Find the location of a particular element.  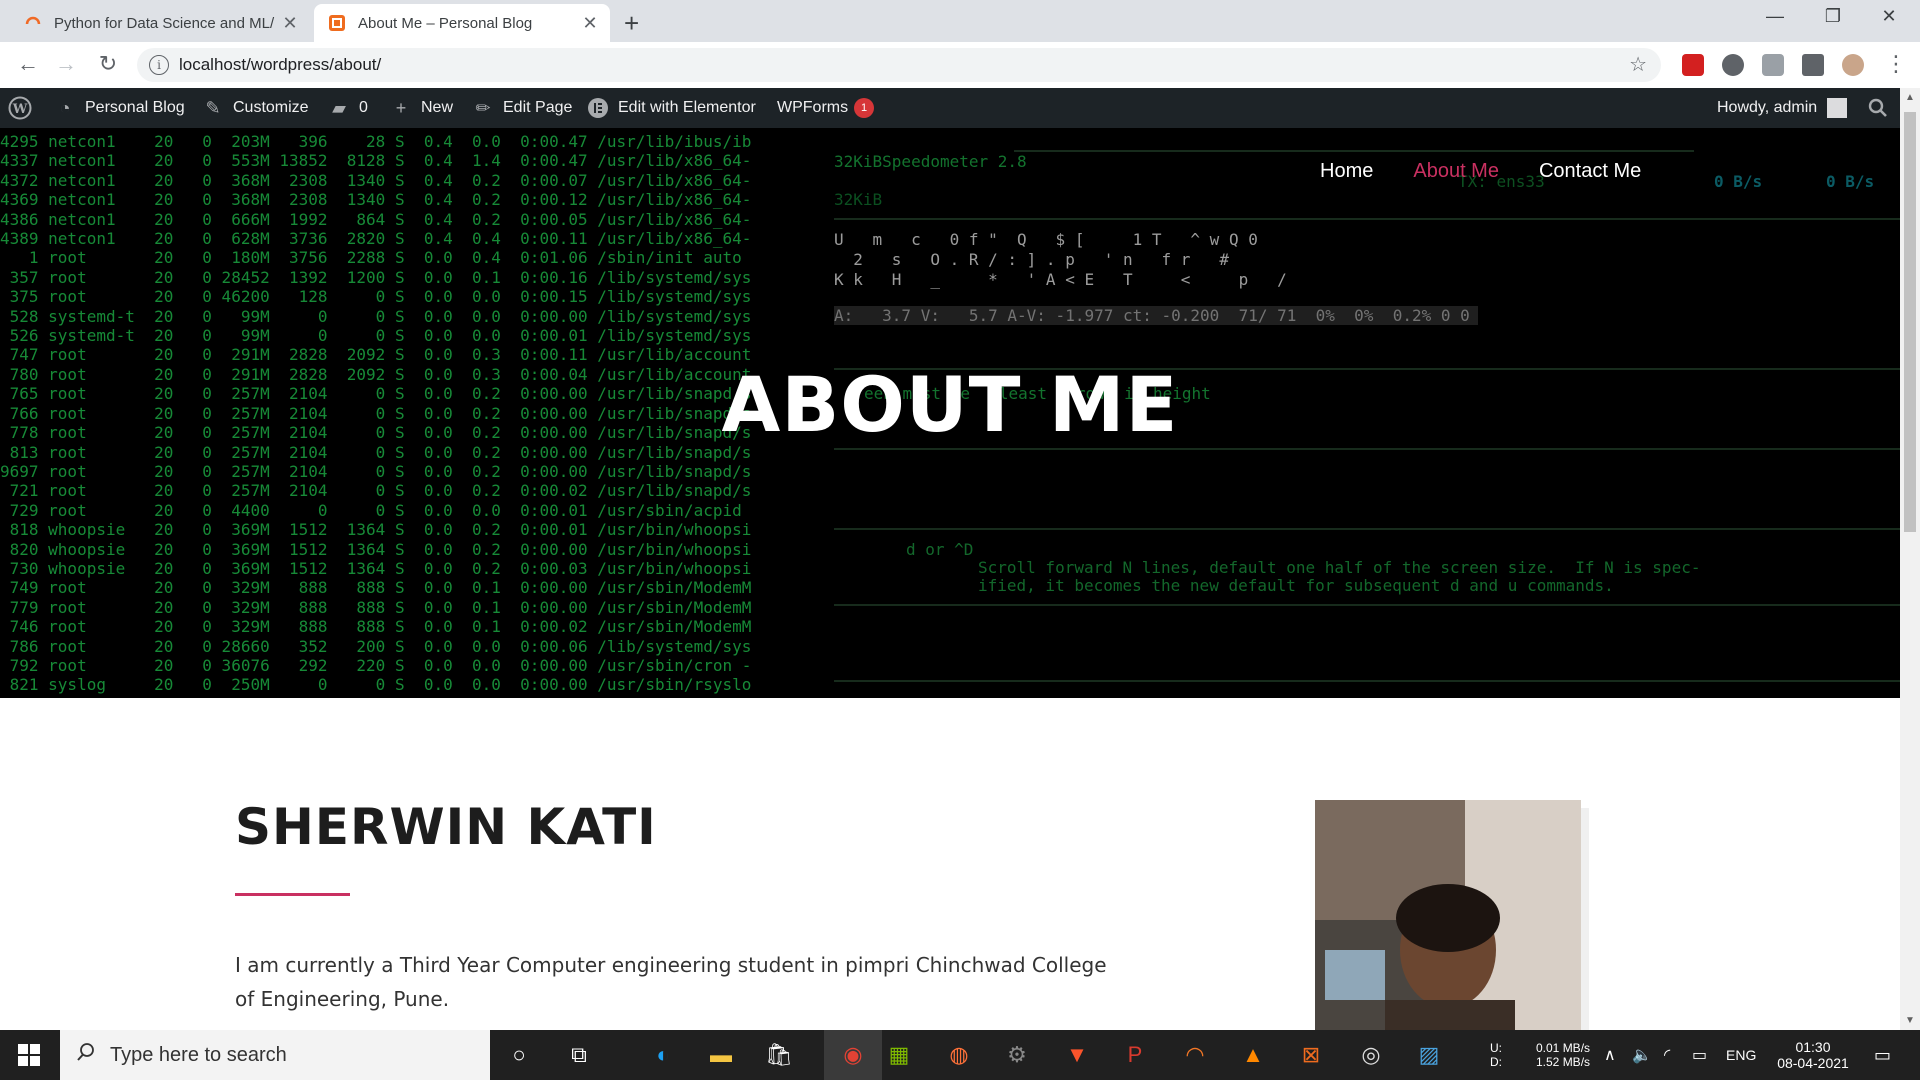

tab-python-course: Python for Data Science and ML/ ✕ is located at coordinates (160, 23).